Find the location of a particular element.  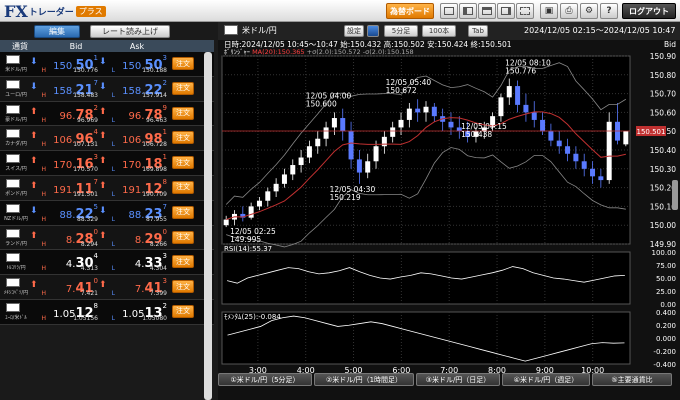

ask-price-cell: ⬇ 150.503 L 150.188 is located at coordinates (134, 64).